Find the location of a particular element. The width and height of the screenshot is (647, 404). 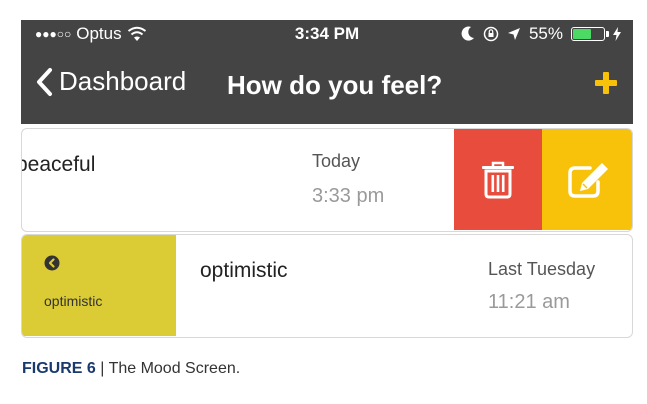

mood-name: optimistic is located at coordinates (244, 270).